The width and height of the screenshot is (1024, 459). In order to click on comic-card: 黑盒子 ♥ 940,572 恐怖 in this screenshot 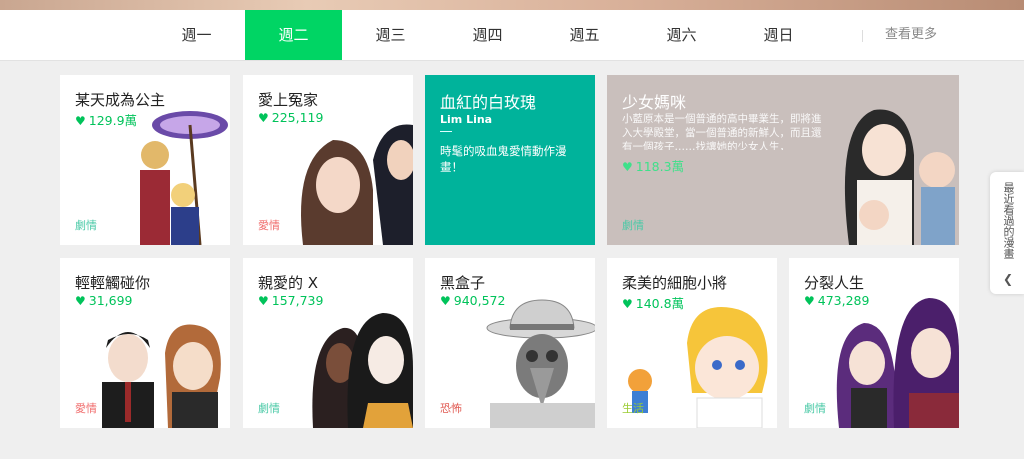, I will do `click(510, 343)`.